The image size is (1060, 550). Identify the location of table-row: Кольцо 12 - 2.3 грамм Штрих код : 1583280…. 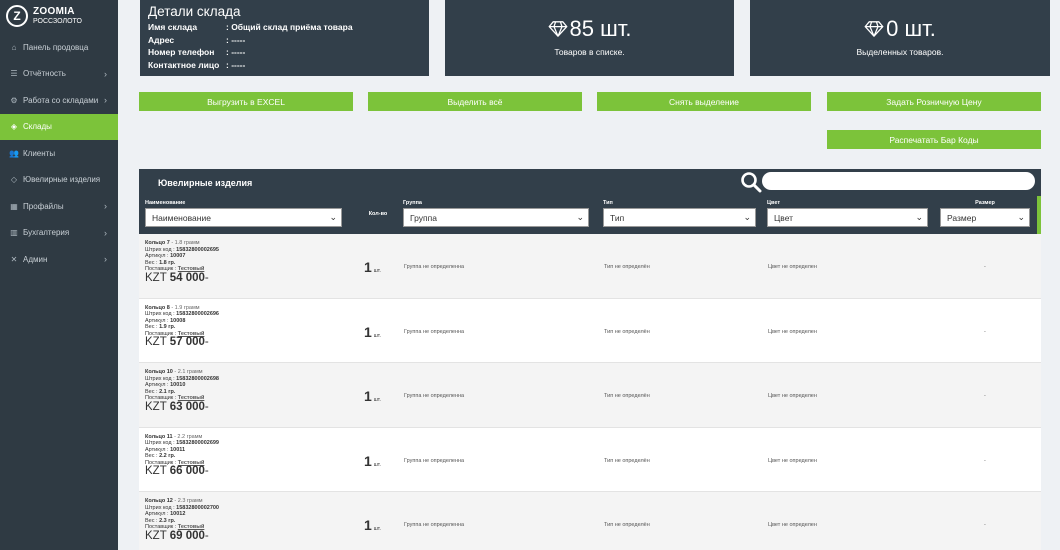
(590, 521).